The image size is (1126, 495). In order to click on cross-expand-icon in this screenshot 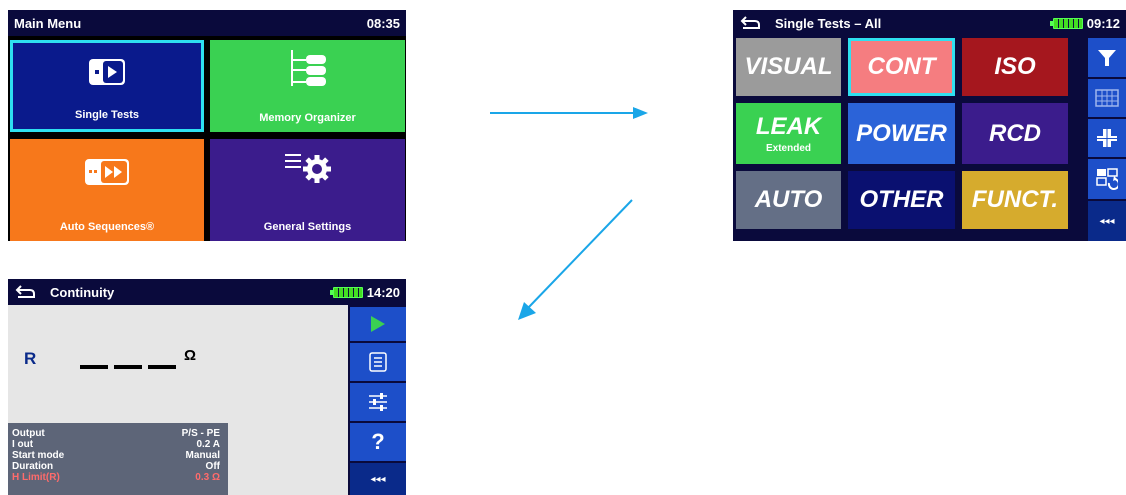, I will do `click(1107, 138)`.